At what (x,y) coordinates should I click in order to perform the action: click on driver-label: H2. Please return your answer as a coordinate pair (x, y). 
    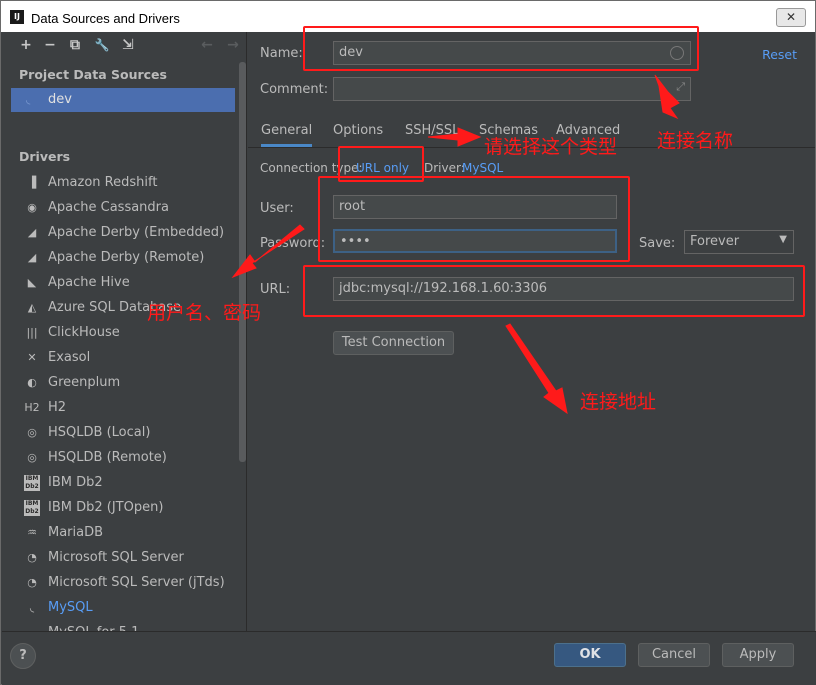
    Looking at the image, I should click on (57, 407).